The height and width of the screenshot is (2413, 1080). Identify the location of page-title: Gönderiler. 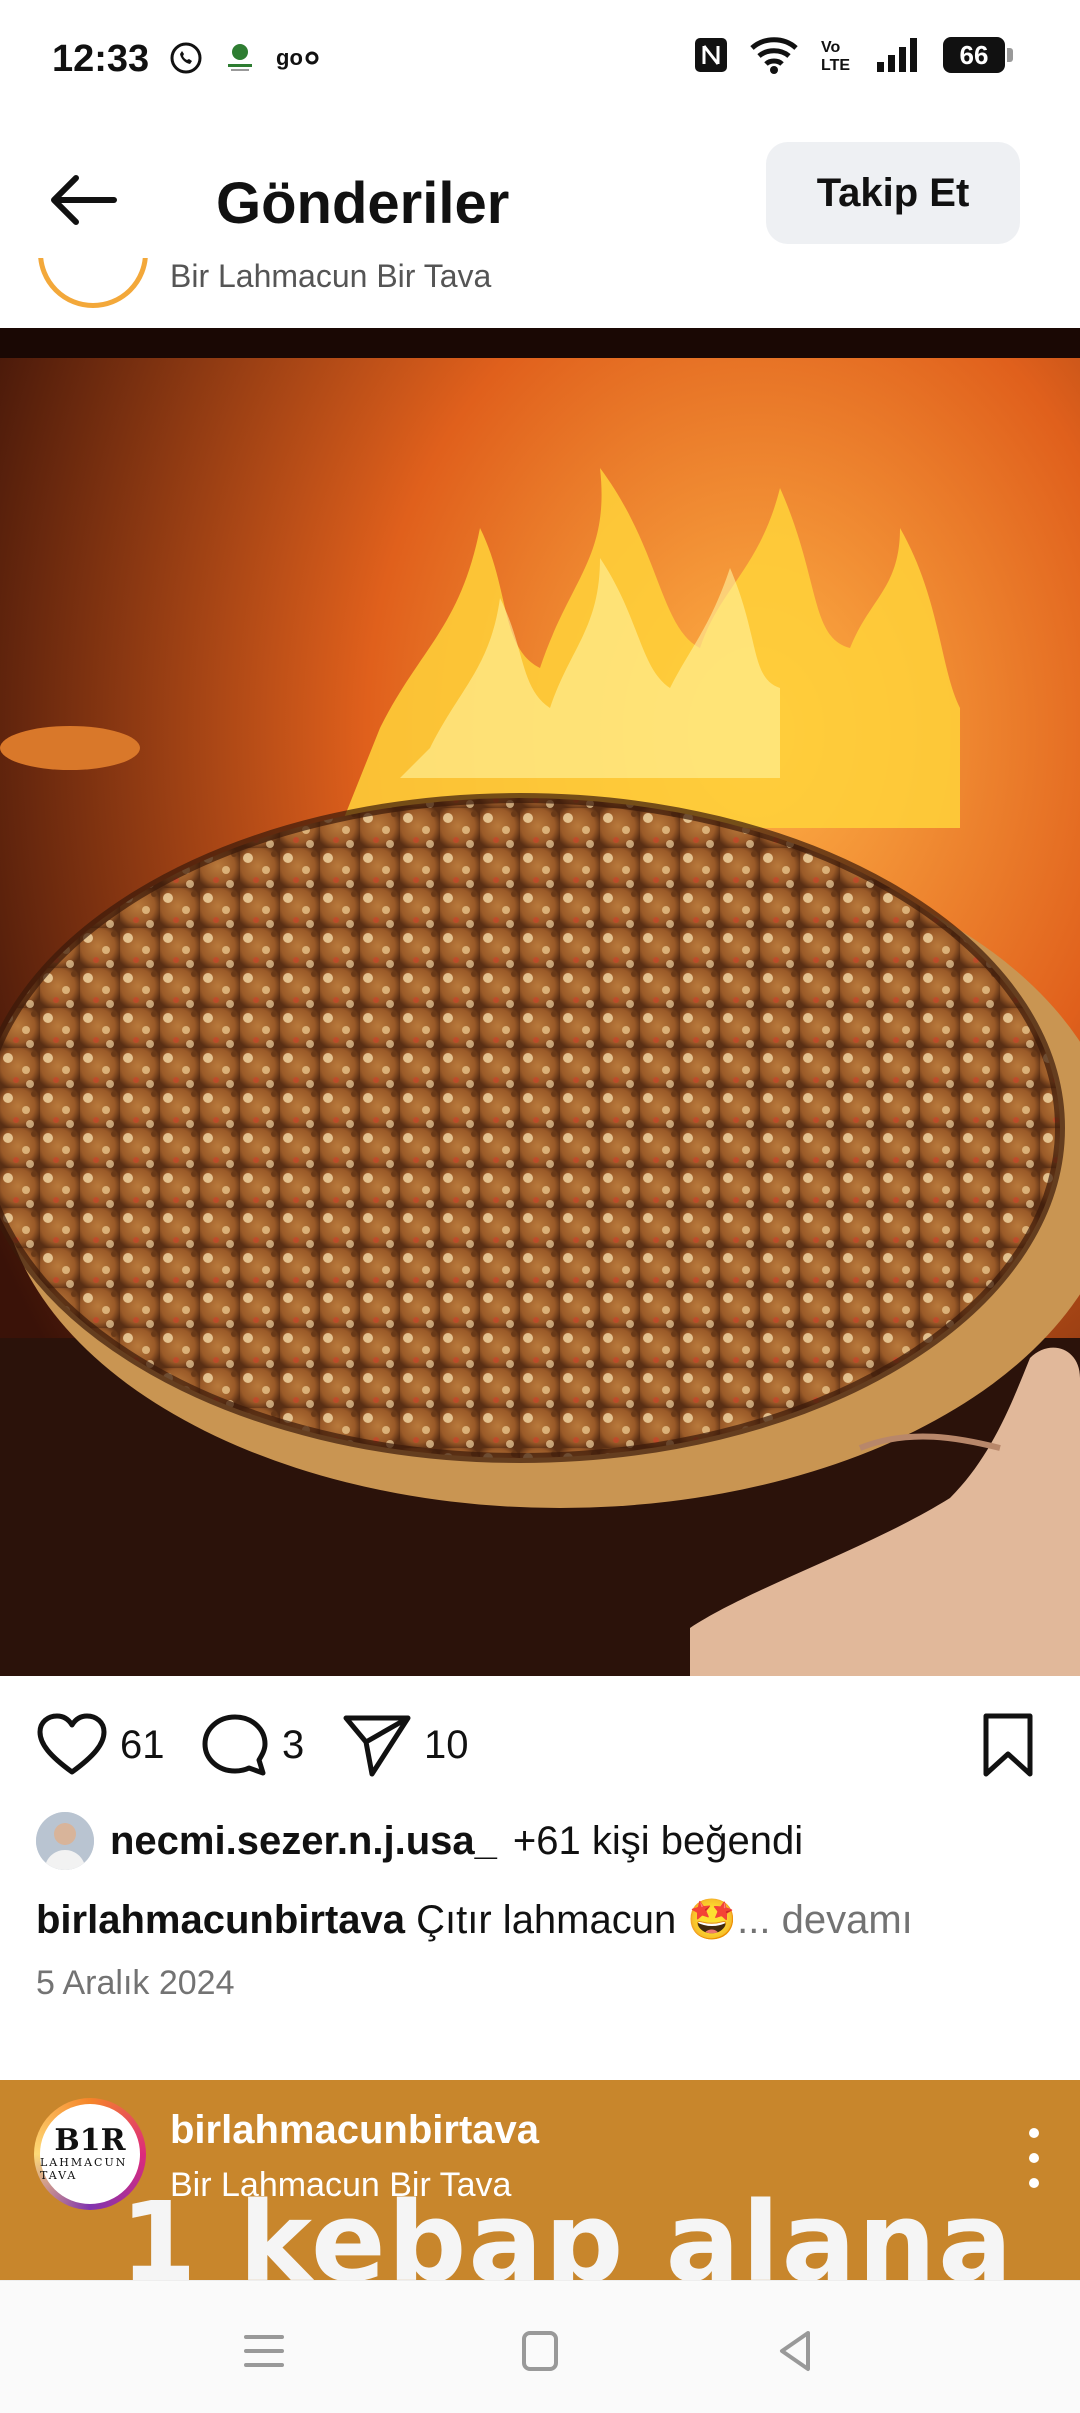
(363, 203).